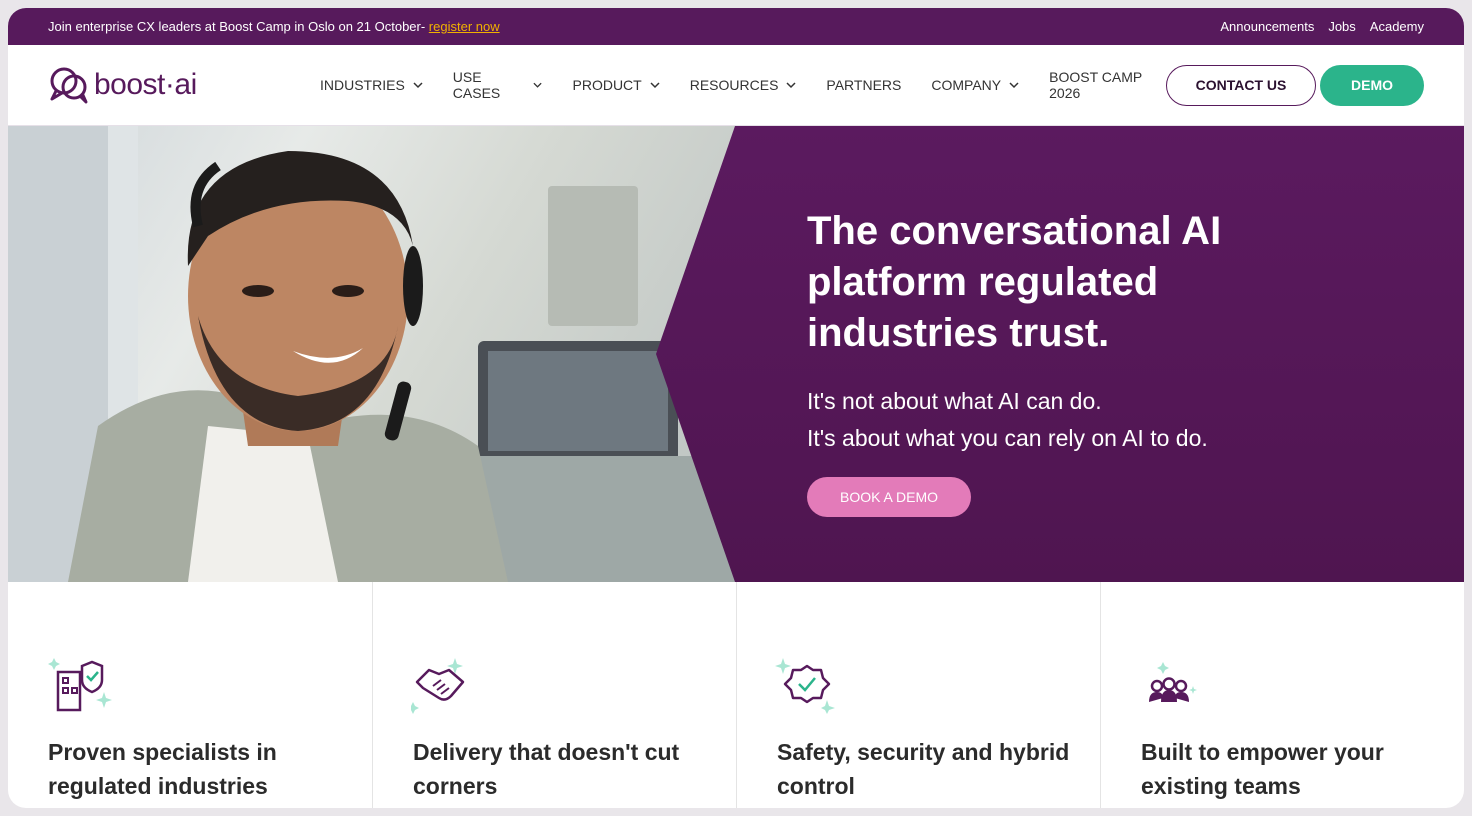 The height and width of the screenshot is (816, 1472). What do you see at coordinates (546, 769) in the screenshot?
I see `feature-title: Delivery that doesn't cut corners` at bounding box center [546, 769].